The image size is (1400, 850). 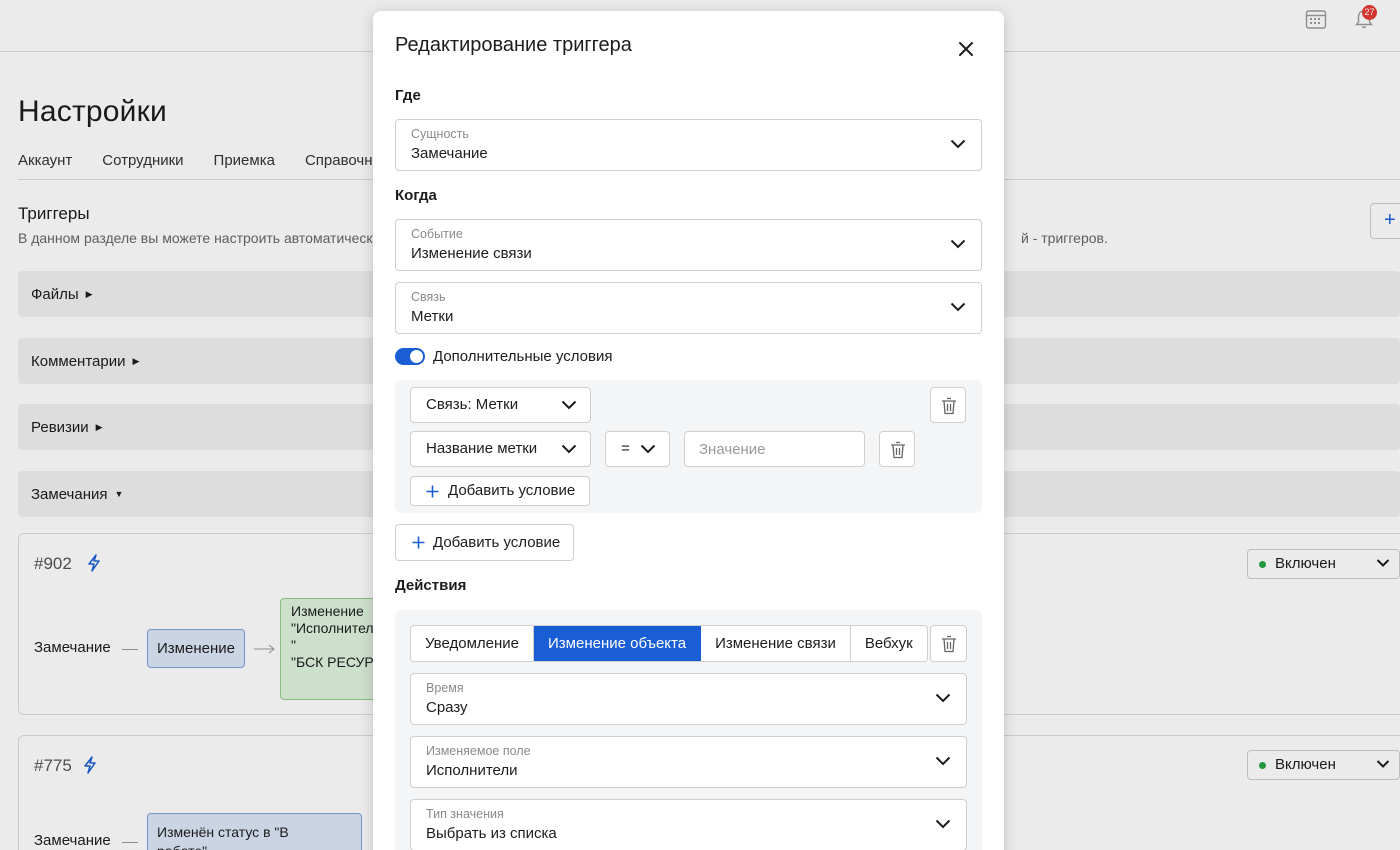 What do you see at coordinates (774, 449) in the screenshot?
I see `condition-value-input` at bounding box center [774, 449].